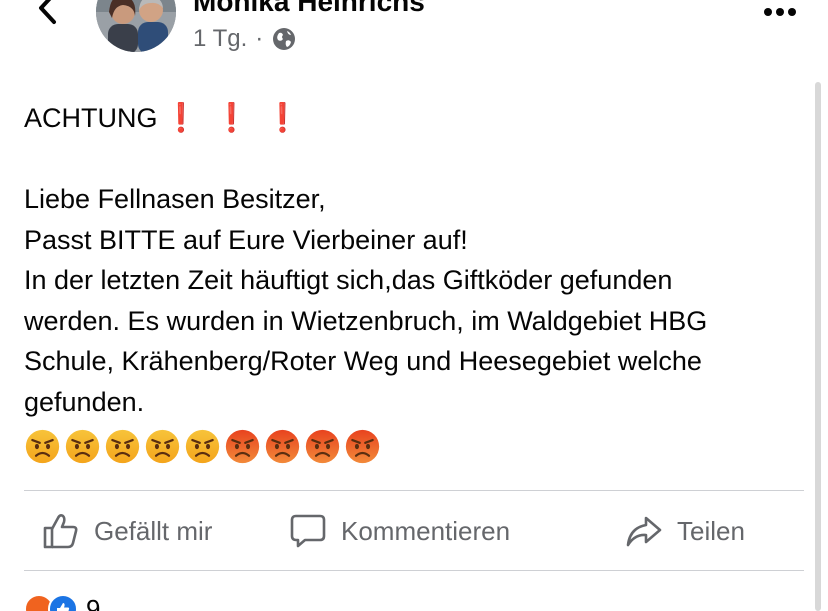 Image resolution: width=828 pixels, height=611 pixels. Describe the element at coordinates (220, 39) in the screenshot. I see `post-timestamp: 1 Tg.` at that location.